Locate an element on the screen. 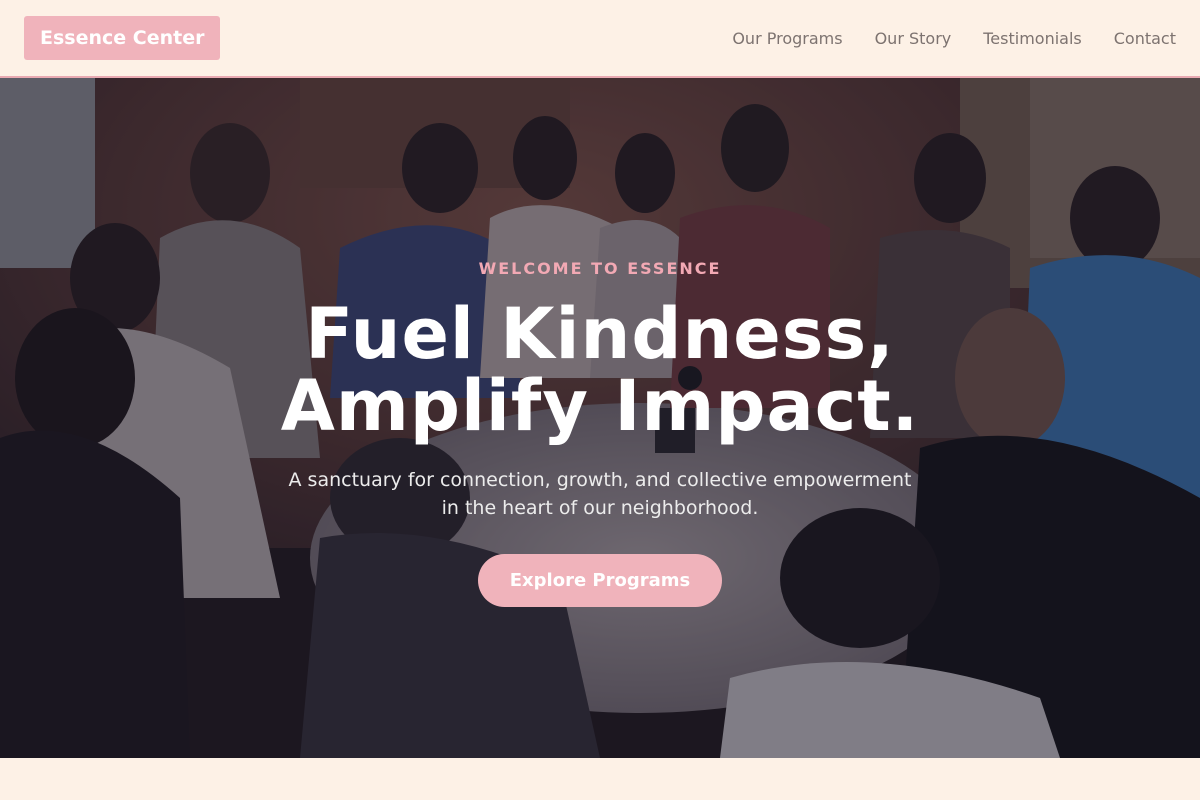 This screenshot has height=800, width=1200. nav-link-testimonials: Testimonials is located at coordinates (1032, 38).